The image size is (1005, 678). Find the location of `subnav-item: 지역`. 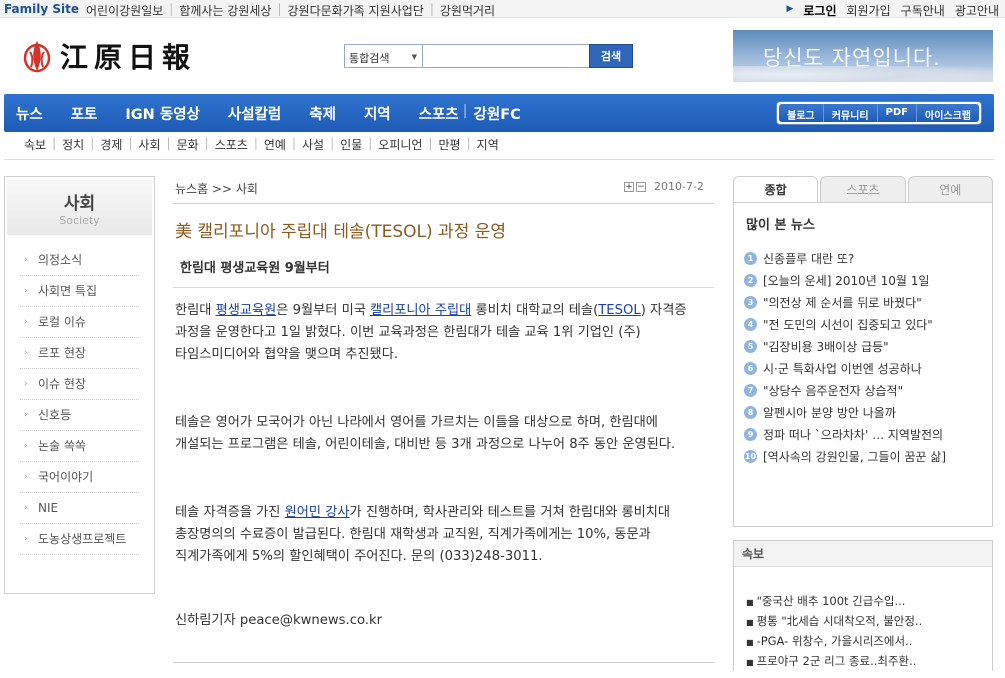

subnav-item: 지역 is located at coordinates (488, 144).